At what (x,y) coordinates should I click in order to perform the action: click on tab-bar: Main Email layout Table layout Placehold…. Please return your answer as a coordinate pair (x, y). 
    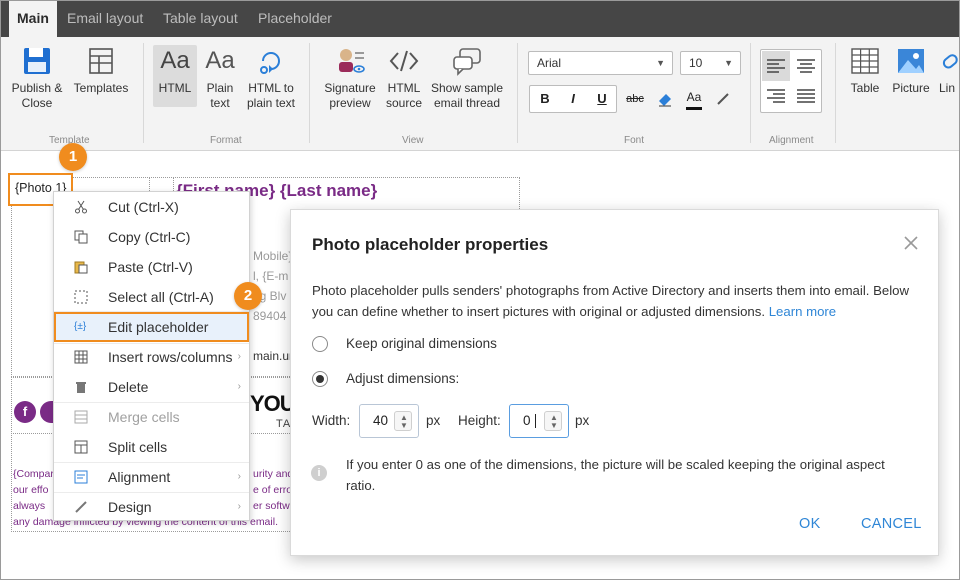
    Looking at the image, I should click on (480, 19).